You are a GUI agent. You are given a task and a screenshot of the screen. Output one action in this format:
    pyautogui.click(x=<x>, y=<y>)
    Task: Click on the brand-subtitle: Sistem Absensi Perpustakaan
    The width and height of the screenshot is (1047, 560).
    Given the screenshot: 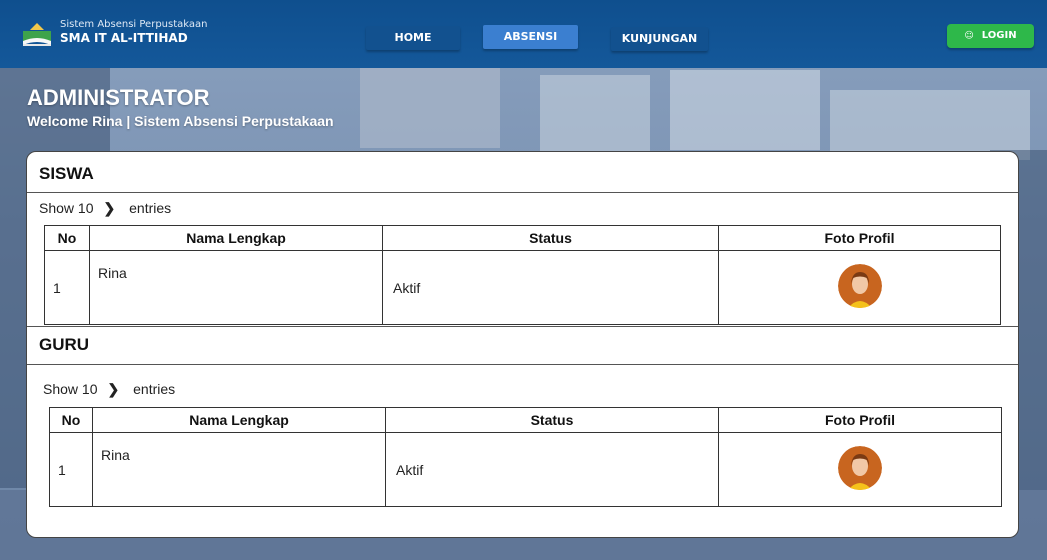 What is the action you would take?
    pyautogui.click(x=134, y=24)
    